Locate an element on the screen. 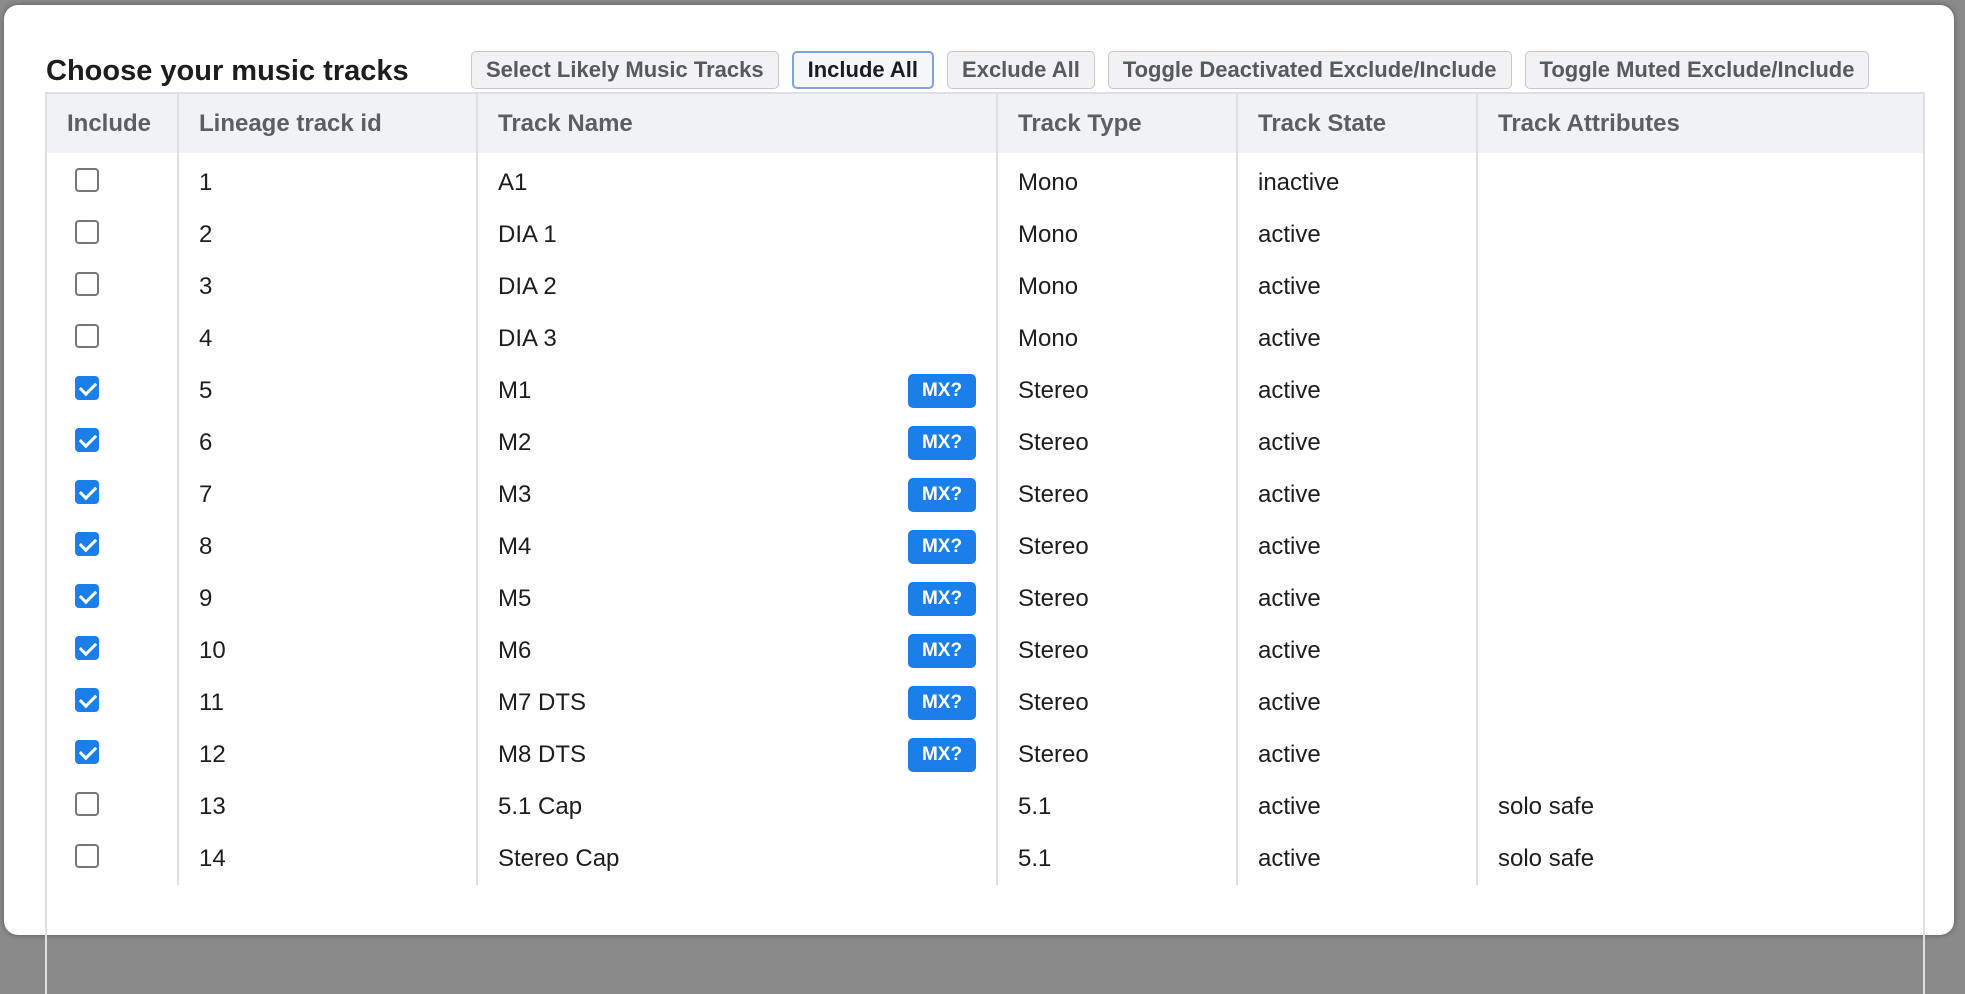  column-header-track-name: Track Name is located at coordinates (737, 123).